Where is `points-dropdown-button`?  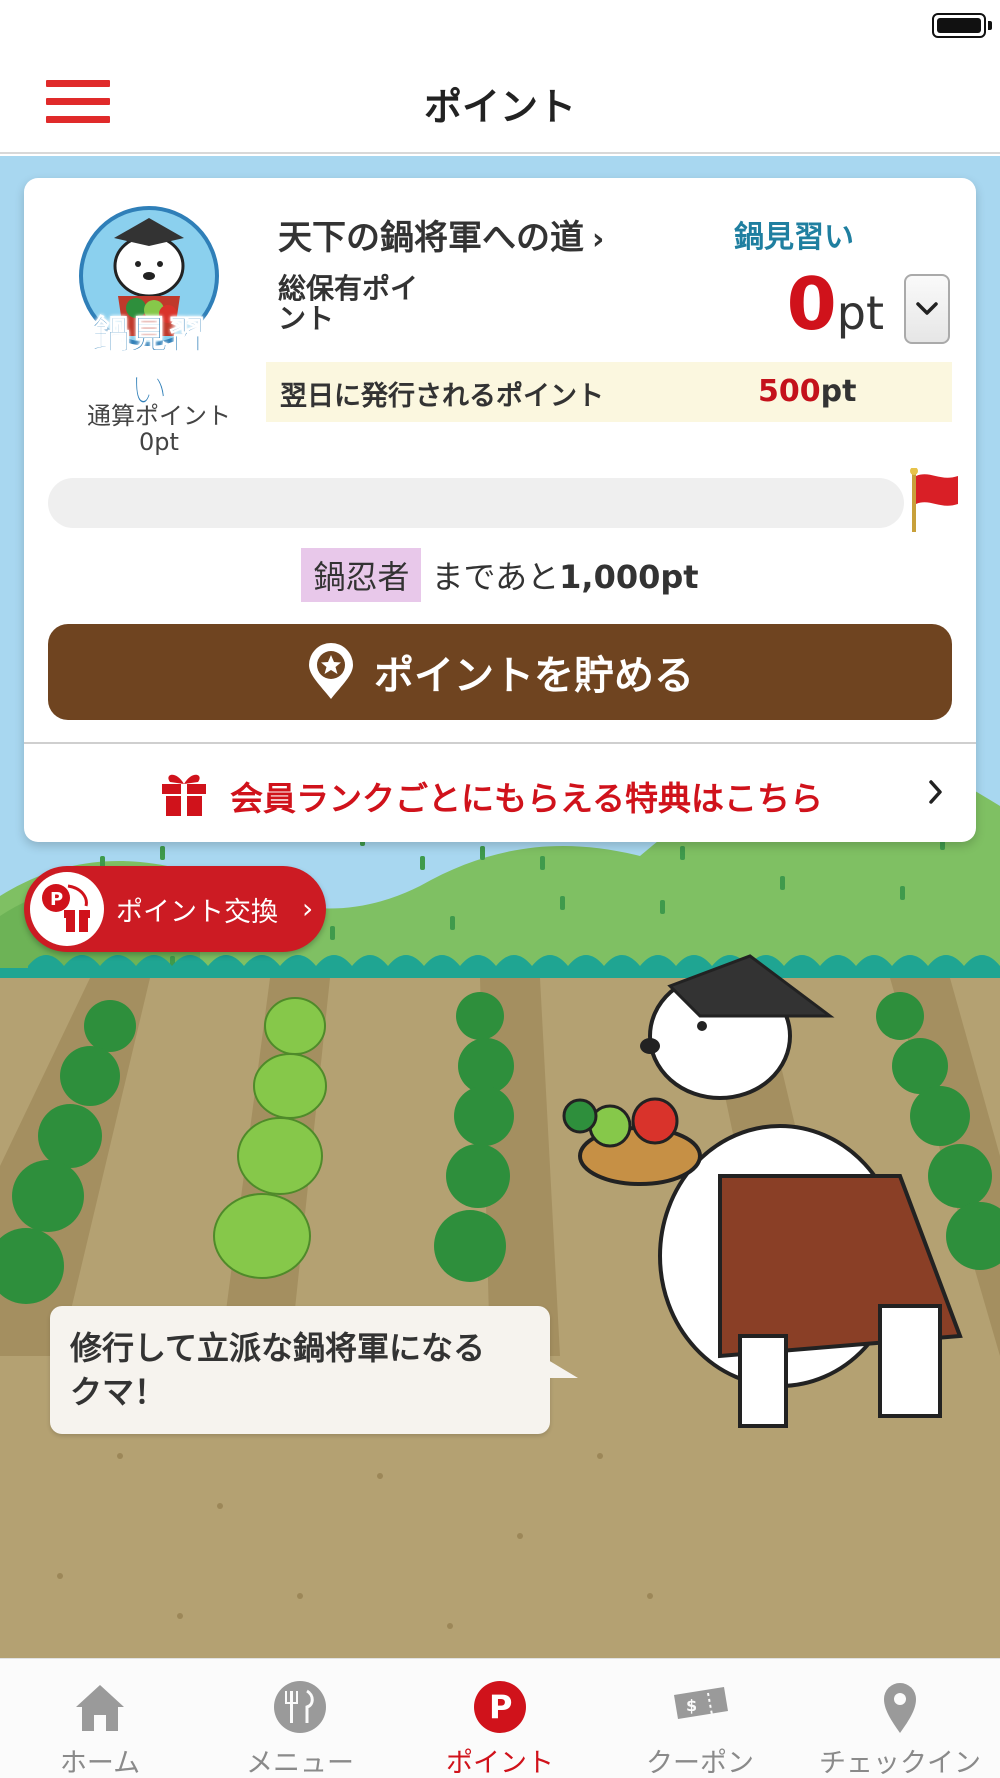 points-dropdown-button is located at coordinates (927, 309).